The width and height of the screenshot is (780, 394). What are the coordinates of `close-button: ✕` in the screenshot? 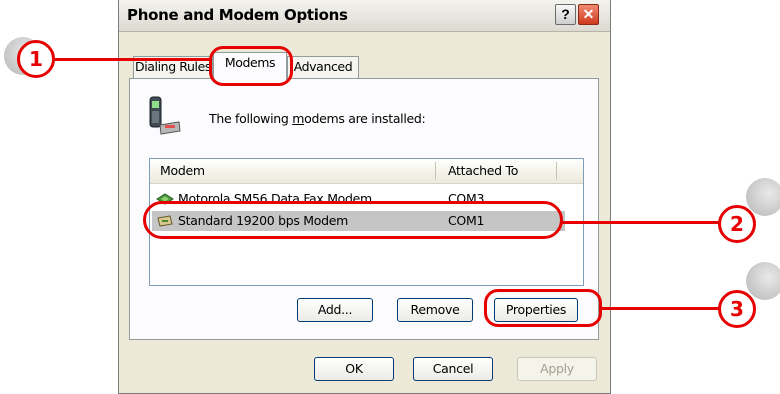 It's located at (588, 14).